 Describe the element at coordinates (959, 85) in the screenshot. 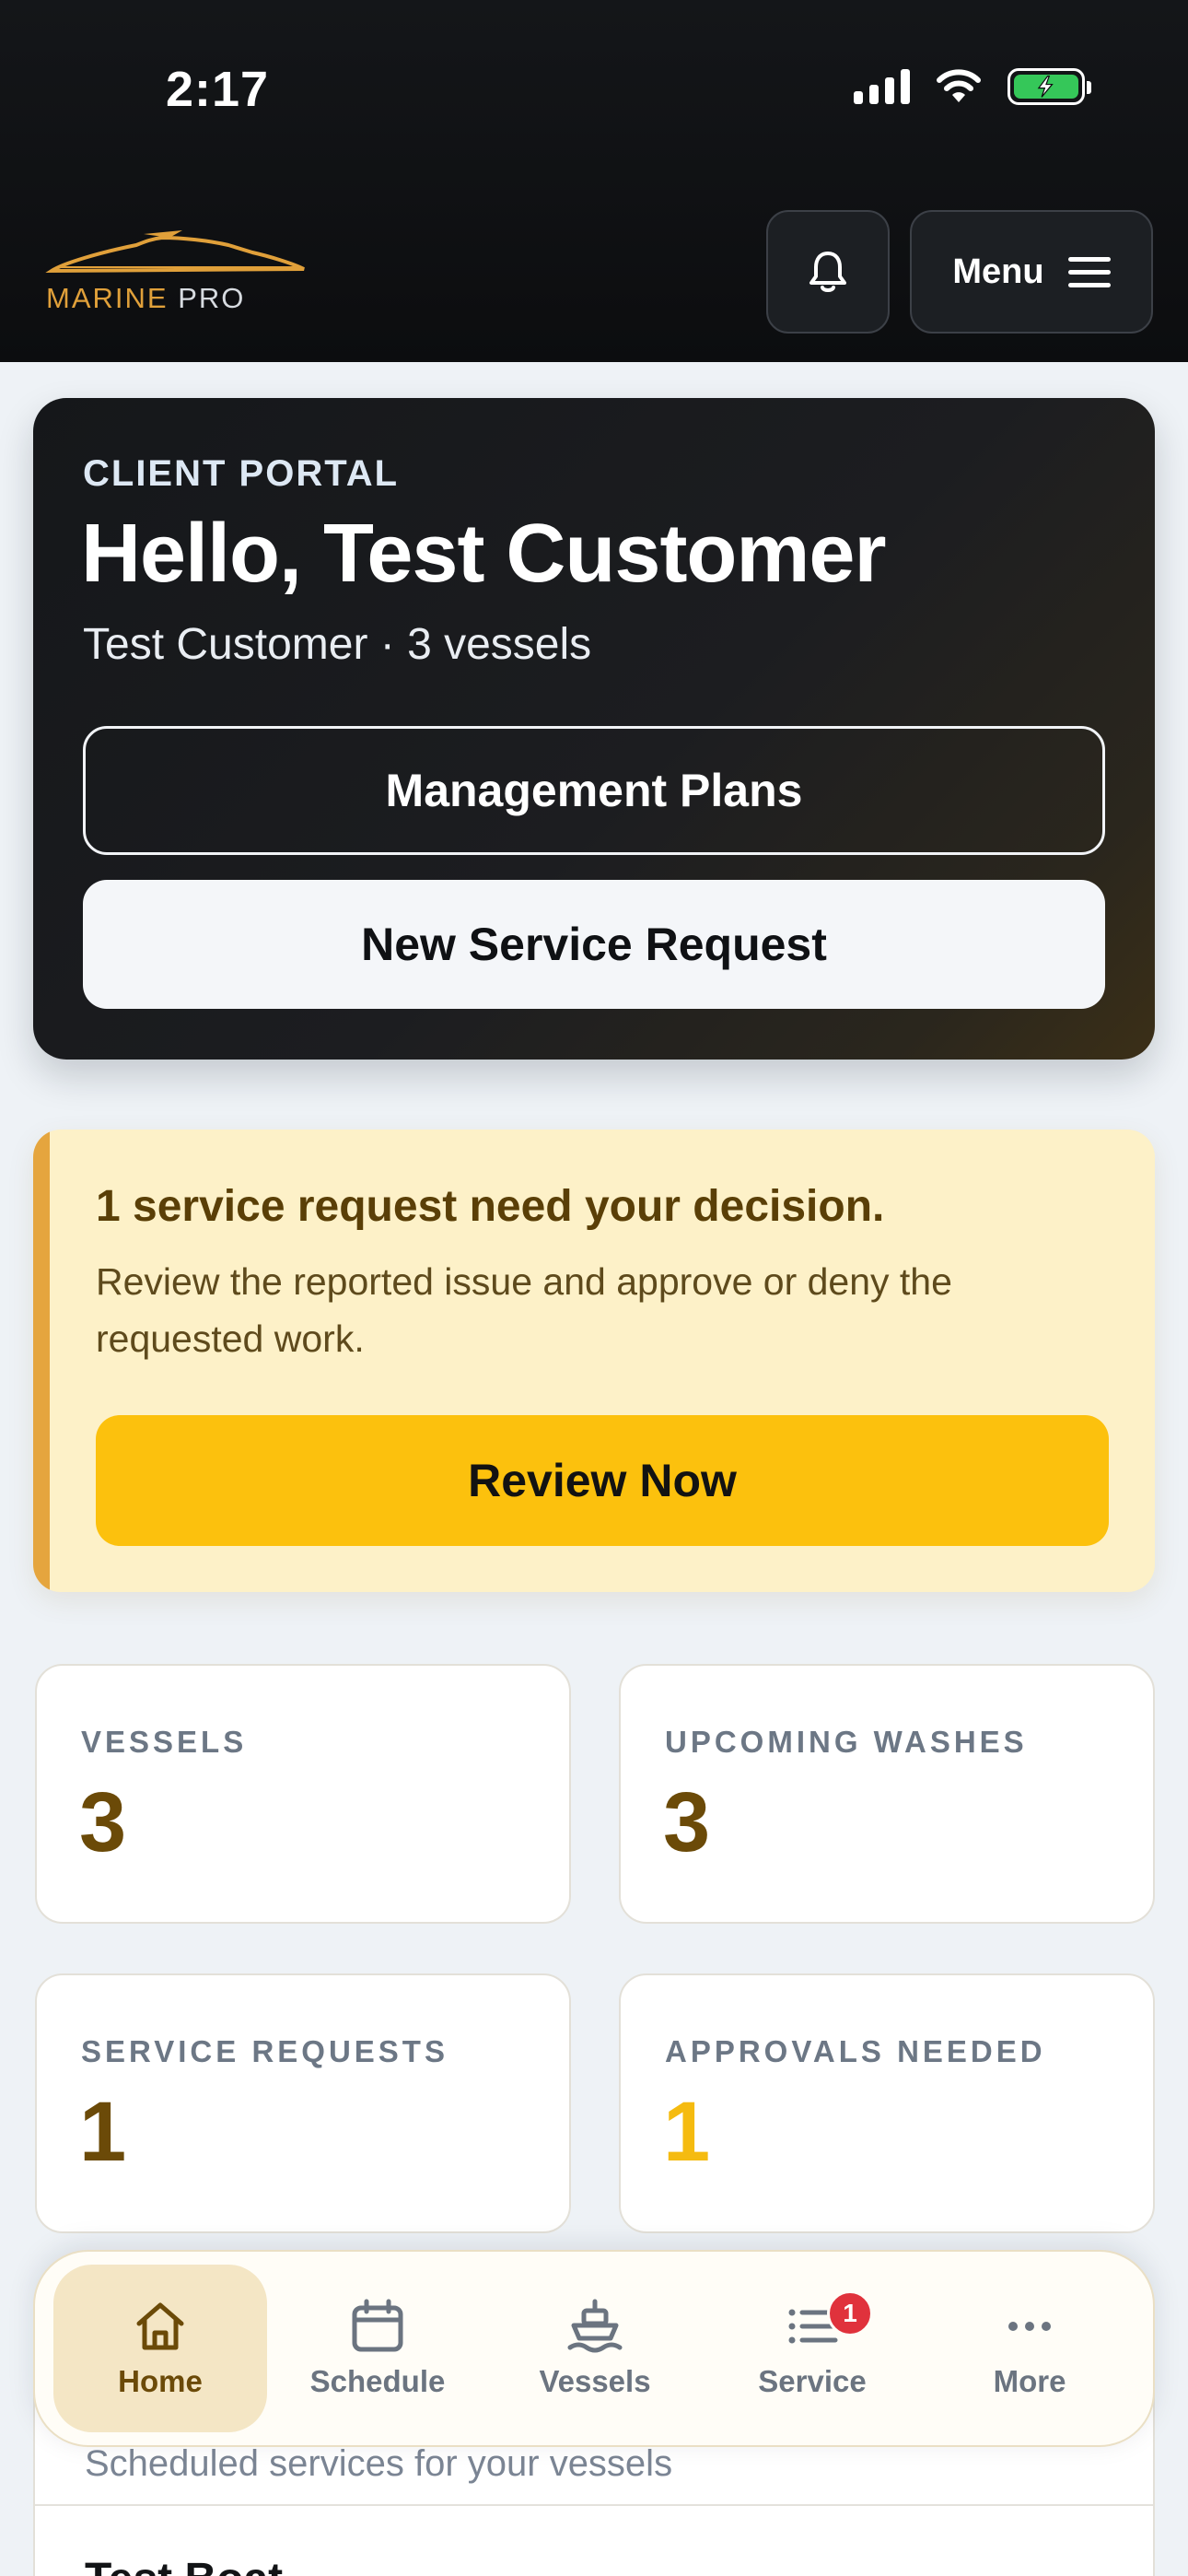

I see `wifi-icon` at that location.